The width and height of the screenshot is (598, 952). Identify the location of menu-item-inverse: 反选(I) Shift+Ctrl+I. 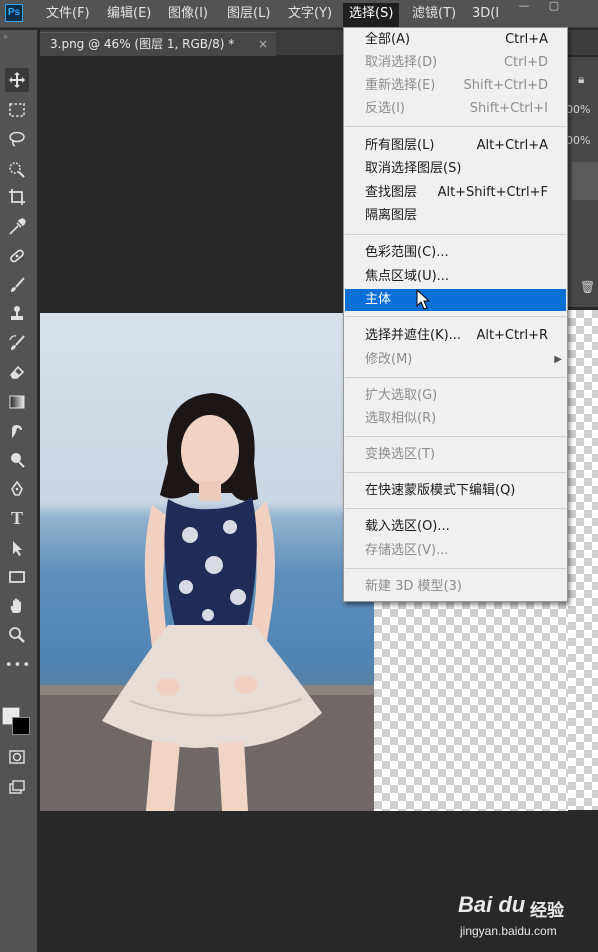
(455, 109).